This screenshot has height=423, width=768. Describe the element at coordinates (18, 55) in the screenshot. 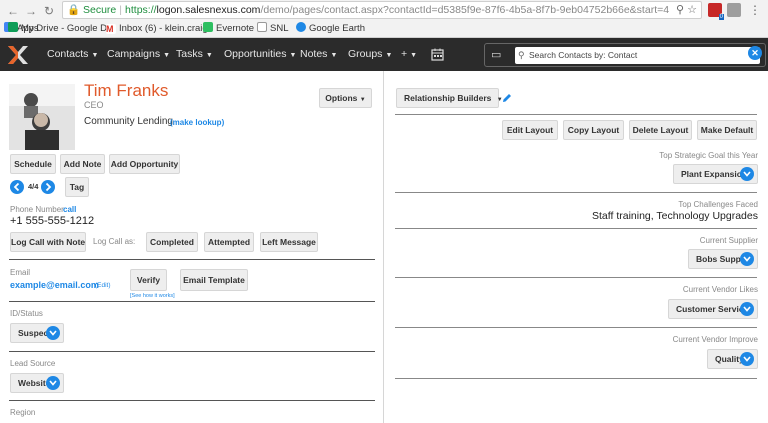

I see `salesnexus-logo-icon` at that location.